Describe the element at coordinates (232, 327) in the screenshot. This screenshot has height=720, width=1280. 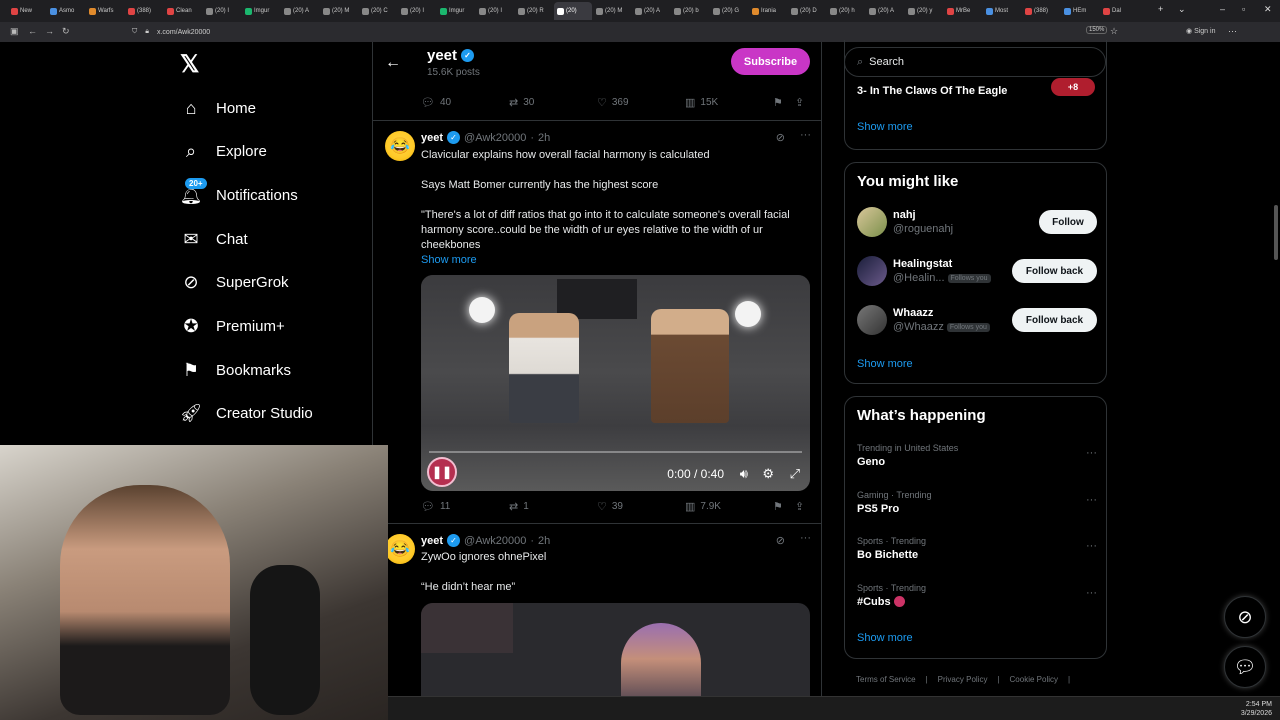
I see `nav-item-premium: ✪ Premium+` at that location.